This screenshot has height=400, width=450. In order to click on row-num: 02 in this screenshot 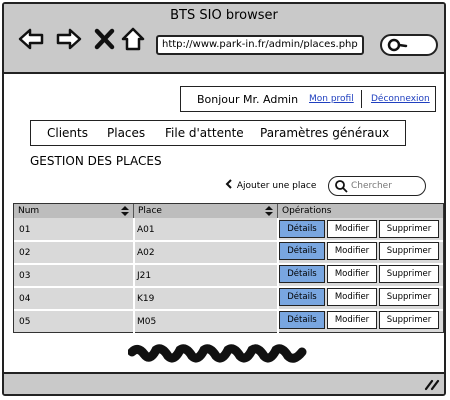, I will do `click(25, 253)`.